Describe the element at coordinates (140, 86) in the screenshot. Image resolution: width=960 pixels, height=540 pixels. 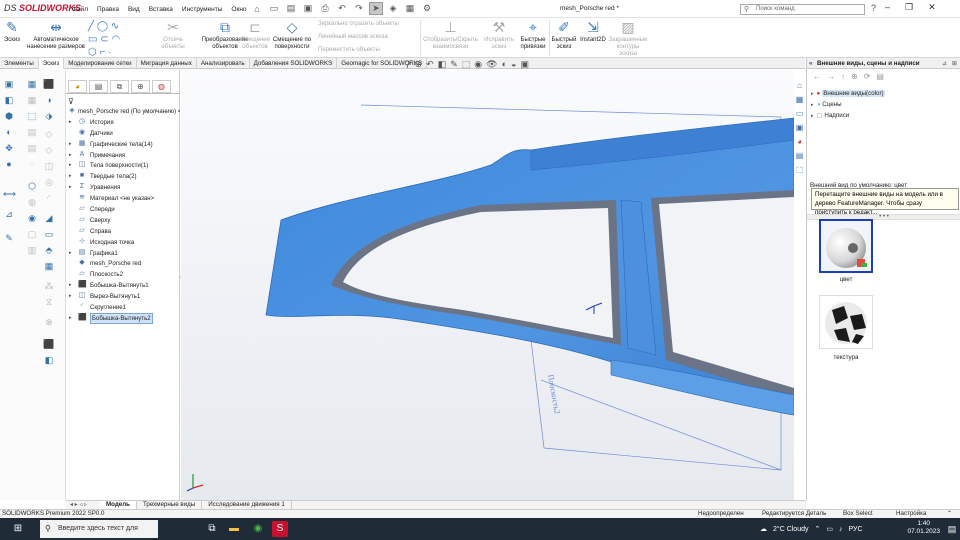
I see `dimxpert-tab-icon: ⊕` at that location.